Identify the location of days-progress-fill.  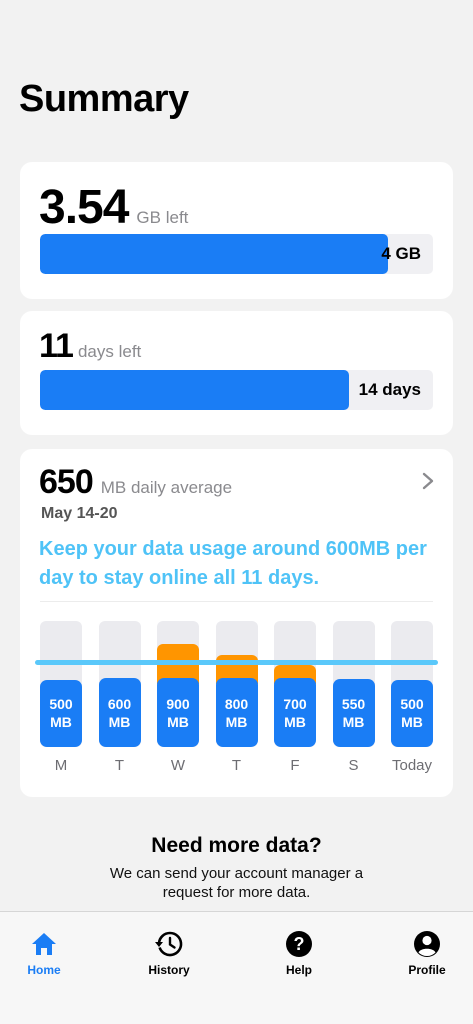
(194, 390).